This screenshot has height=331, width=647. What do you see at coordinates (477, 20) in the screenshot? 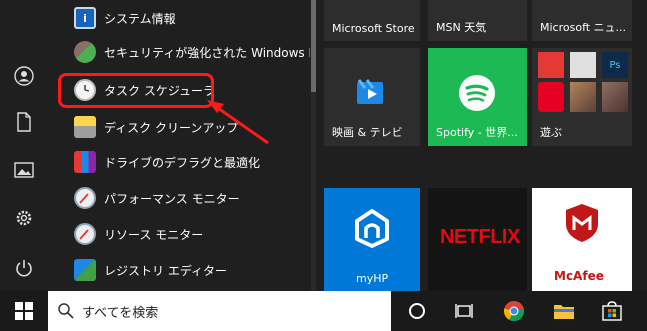
I see `tile-msn-weather: MSN 天気` at bounding box center [477, 20].